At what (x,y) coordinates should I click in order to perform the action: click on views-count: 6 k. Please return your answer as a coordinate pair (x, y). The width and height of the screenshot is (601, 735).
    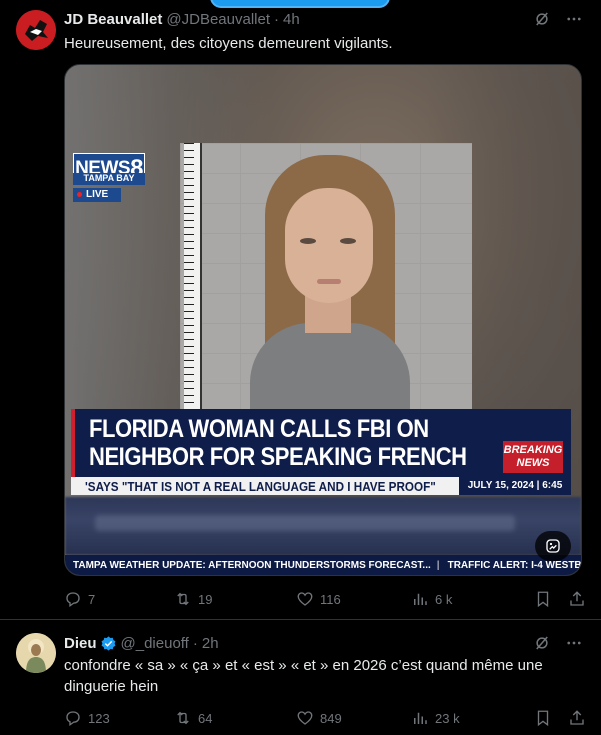
    Looking at the image, I should click on (444, 599).